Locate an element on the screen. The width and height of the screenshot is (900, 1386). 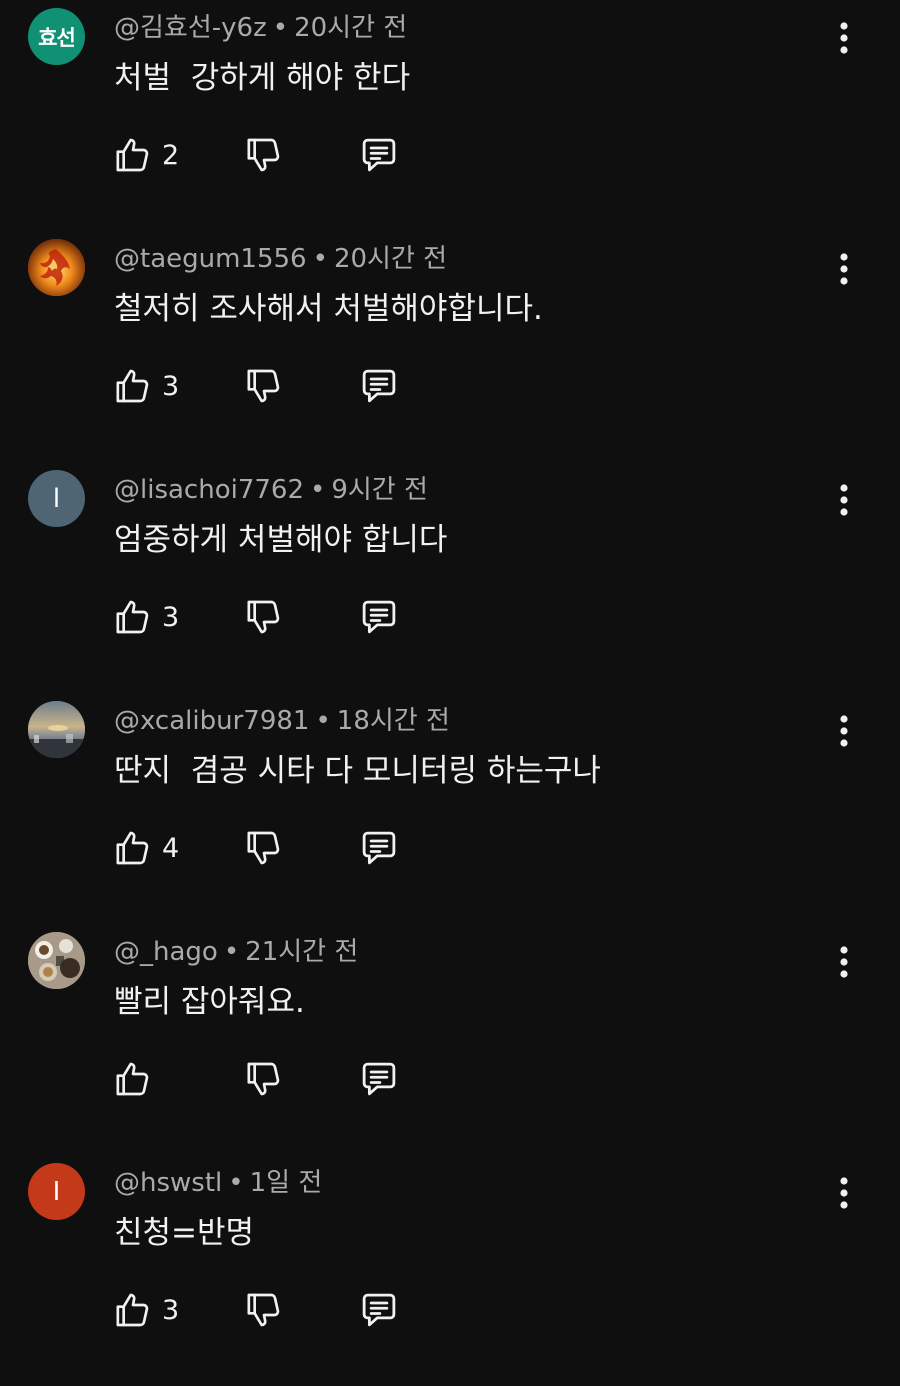
comment-meta: @xcalibur7981 • 18시간 전 is located at coordinates (282, 721).